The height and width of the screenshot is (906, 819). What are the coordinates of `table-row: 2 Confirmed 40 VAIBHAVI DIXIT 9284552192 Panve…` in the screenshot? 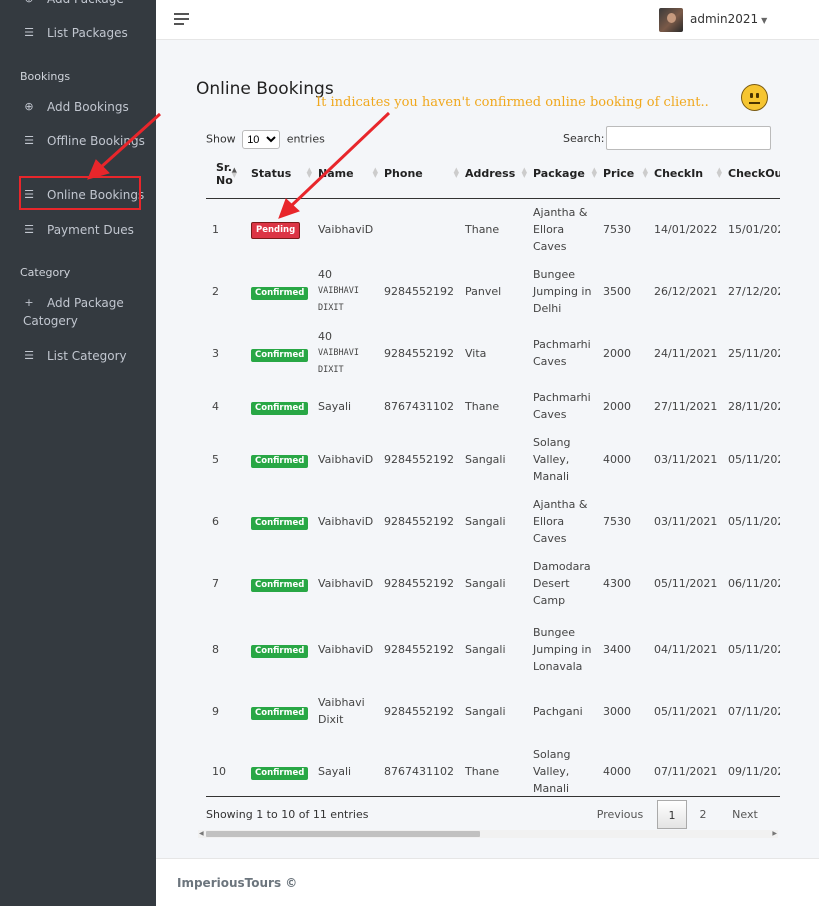 It's located at (493, 291).